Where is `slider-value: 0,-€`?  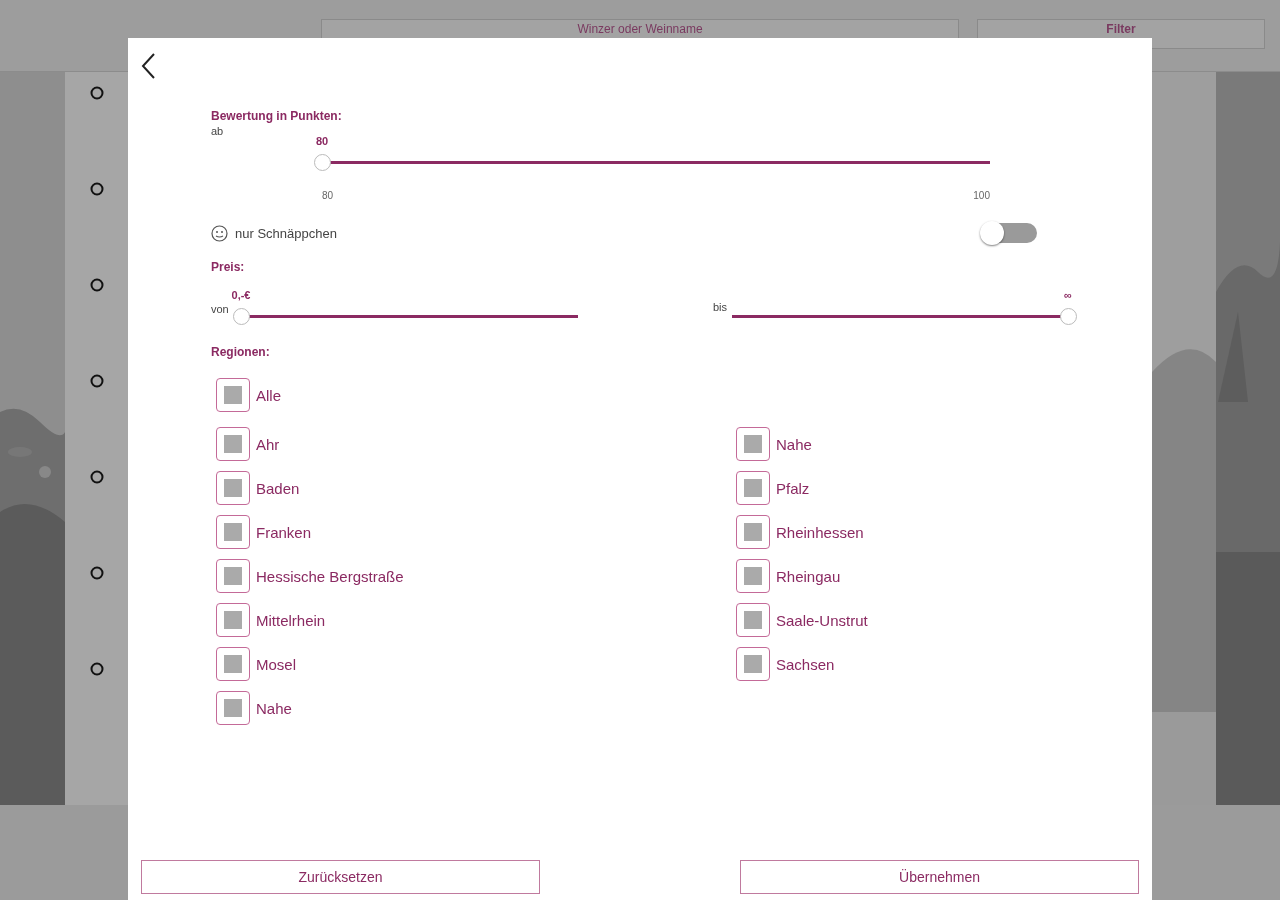 slider-value: 0,-€ is located at coordinates (241, 295).